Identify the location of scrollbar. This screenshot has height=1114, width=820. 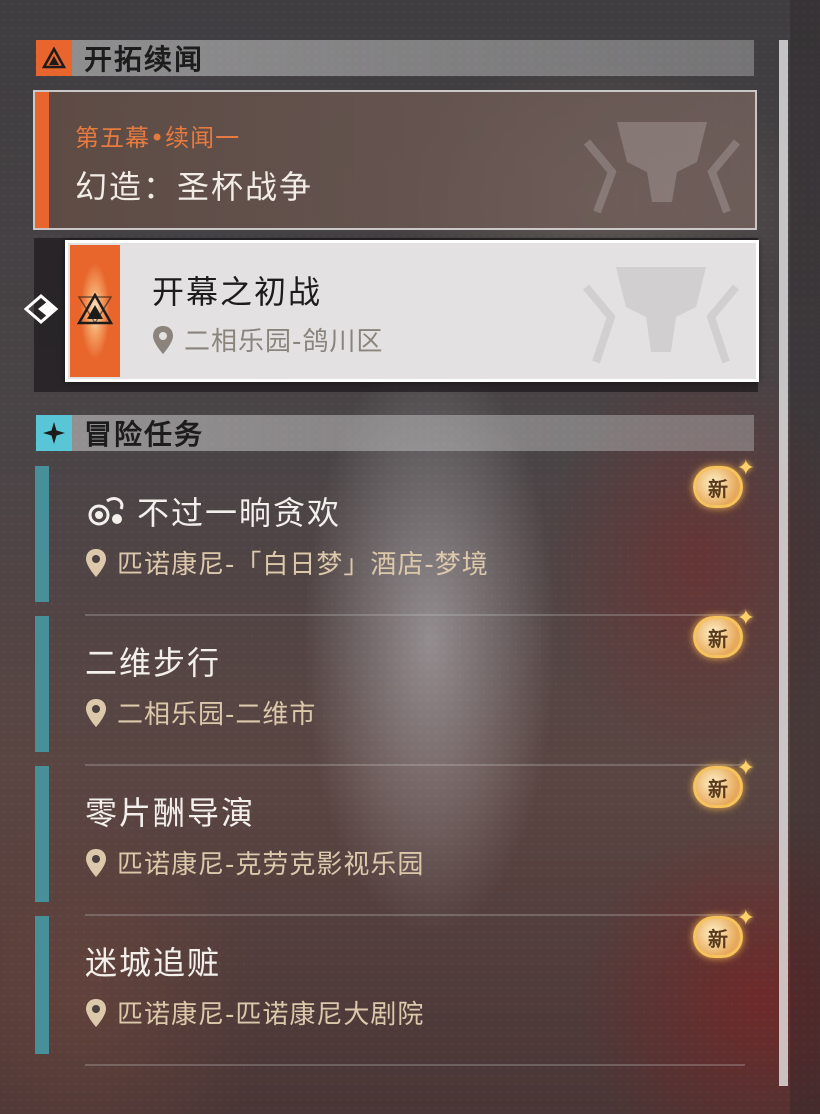
(783, 563).